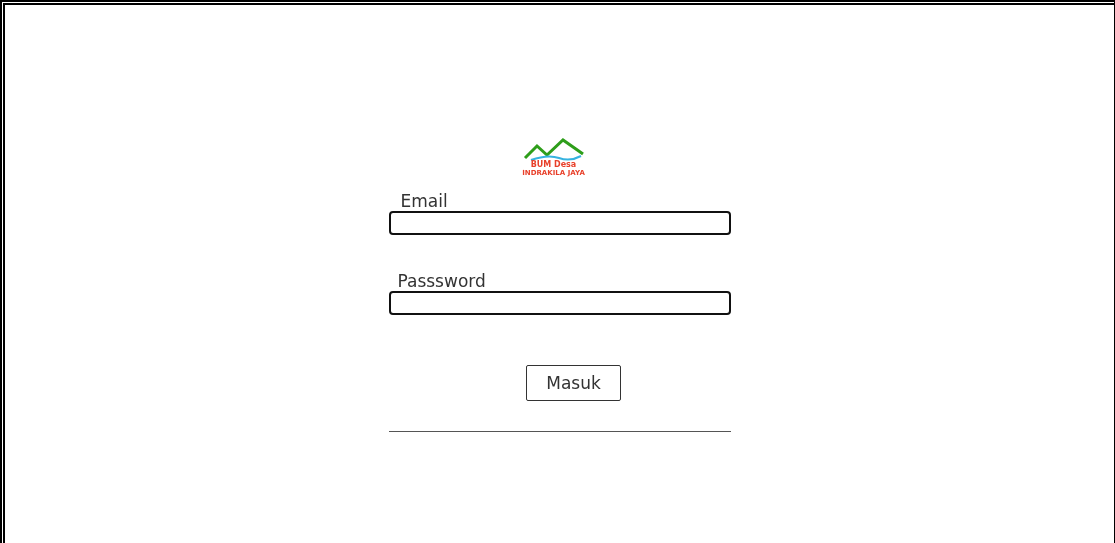 This screenshot has width=1115, height=543. What do you see at coordinates (424, 201) in the screenshot?
I see `field-label: Email` at bounding box center [424, 201].